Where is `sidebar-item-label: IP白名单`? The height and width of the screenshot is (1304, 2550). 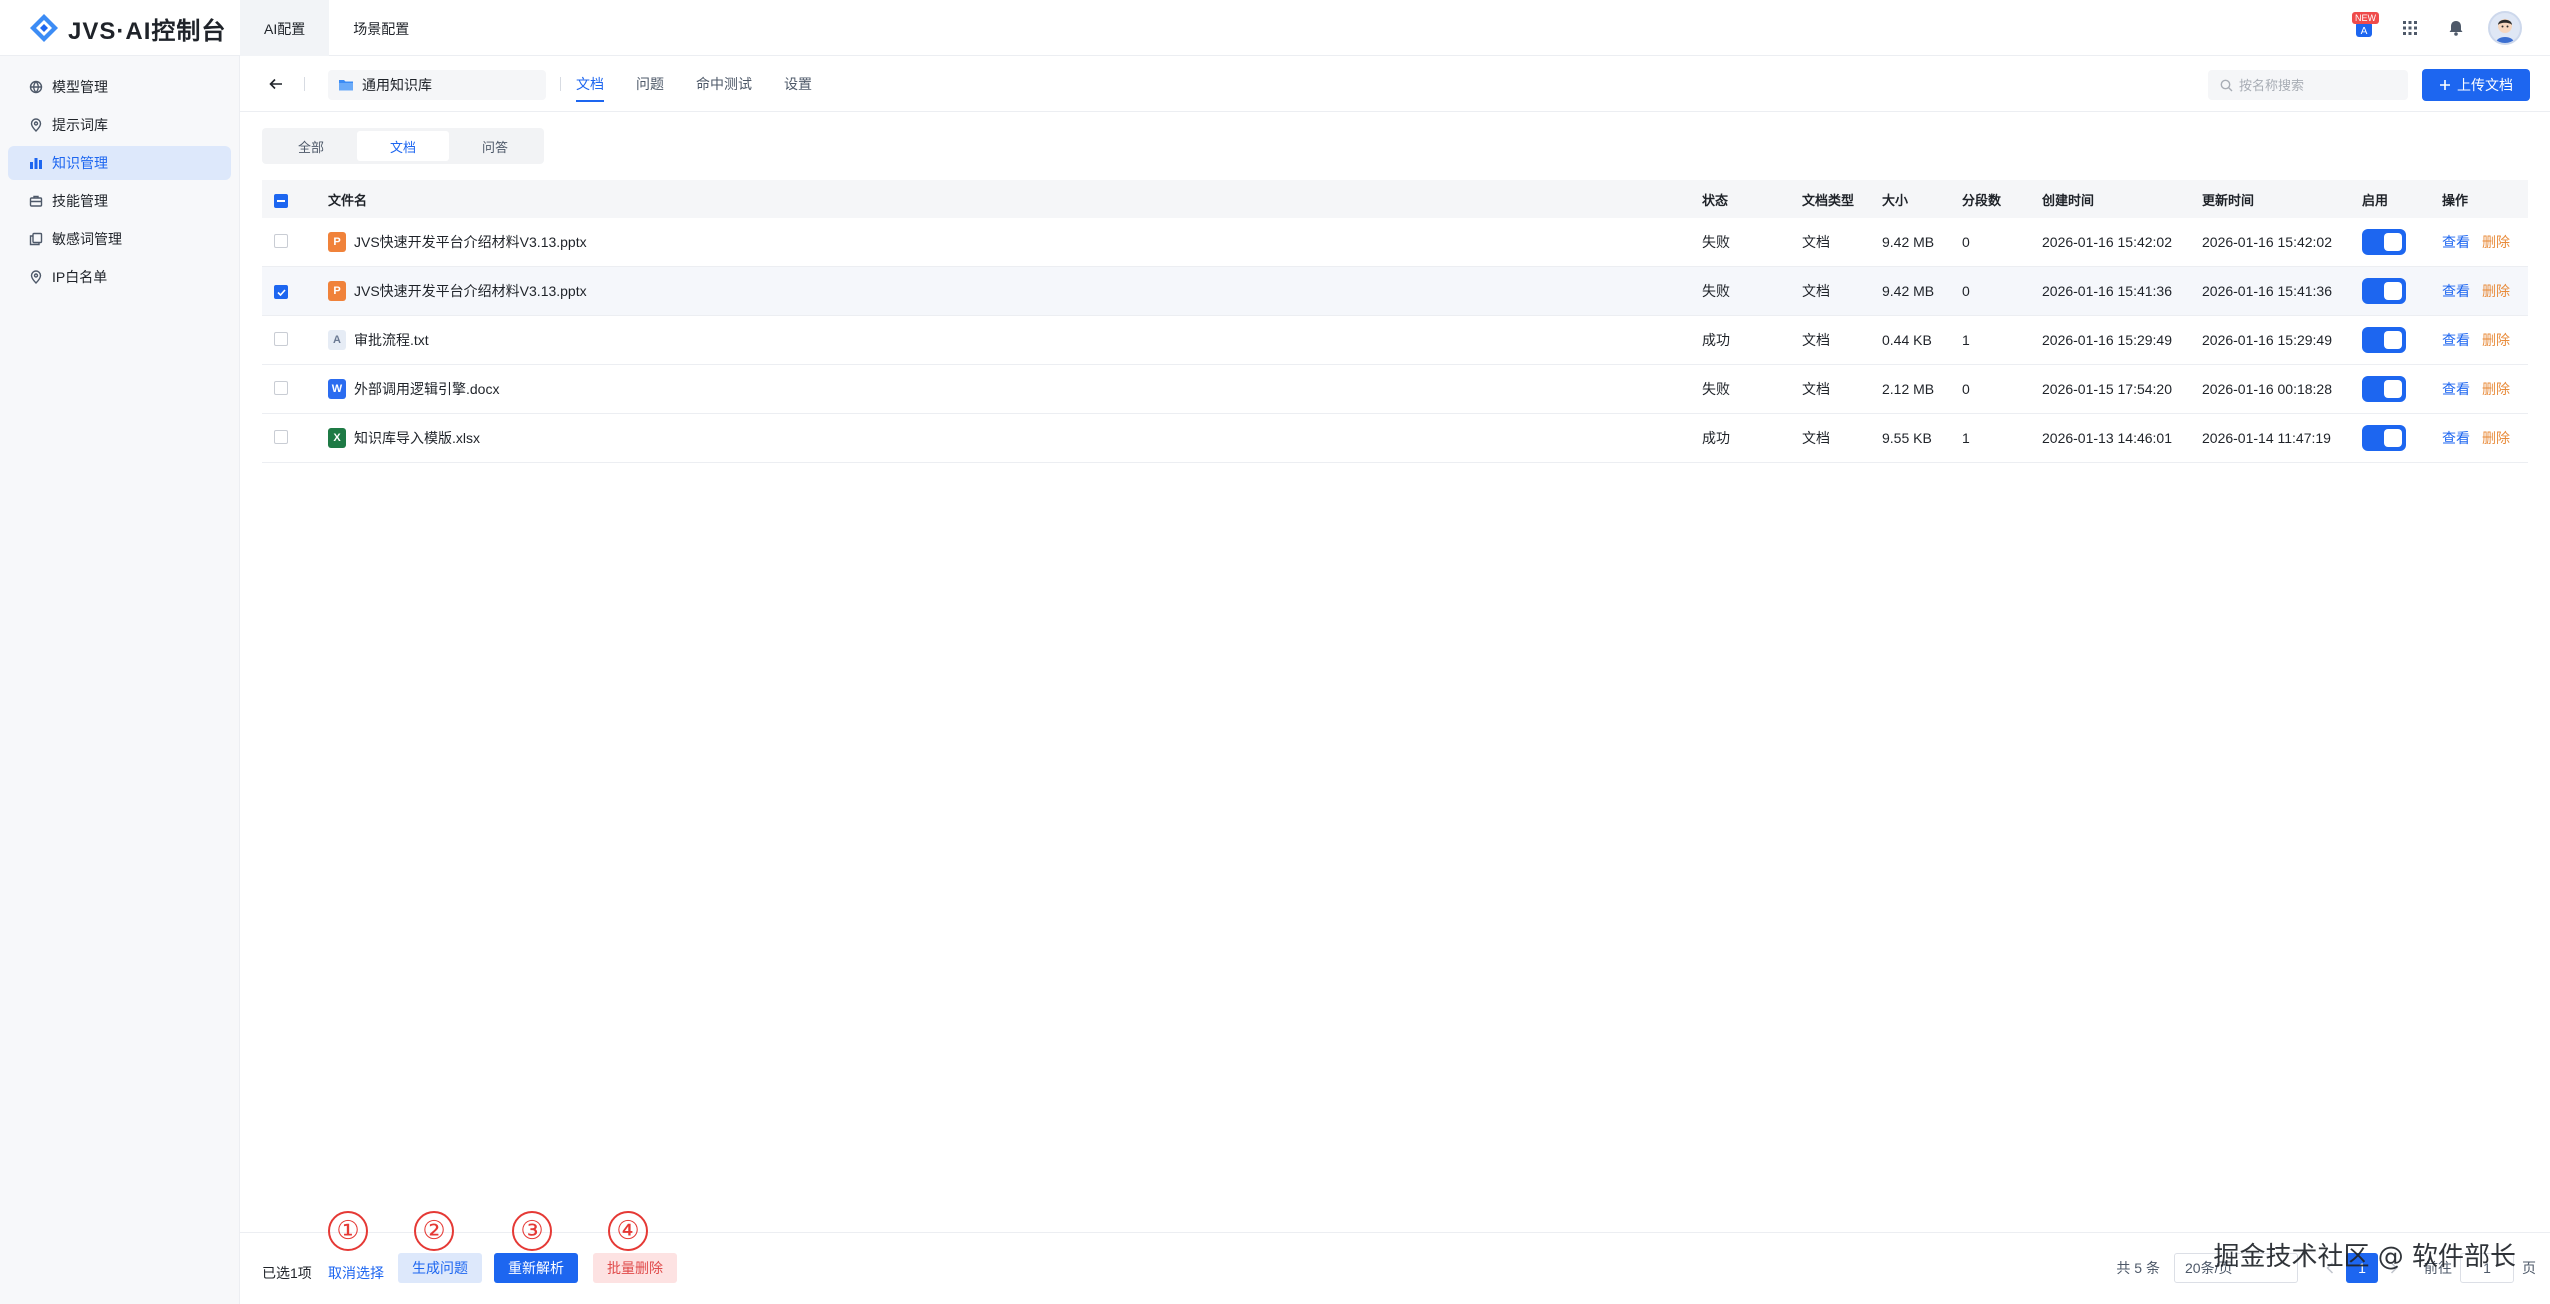
sidebar-item-label: IP白名单 is located at coordinates (80, 277).